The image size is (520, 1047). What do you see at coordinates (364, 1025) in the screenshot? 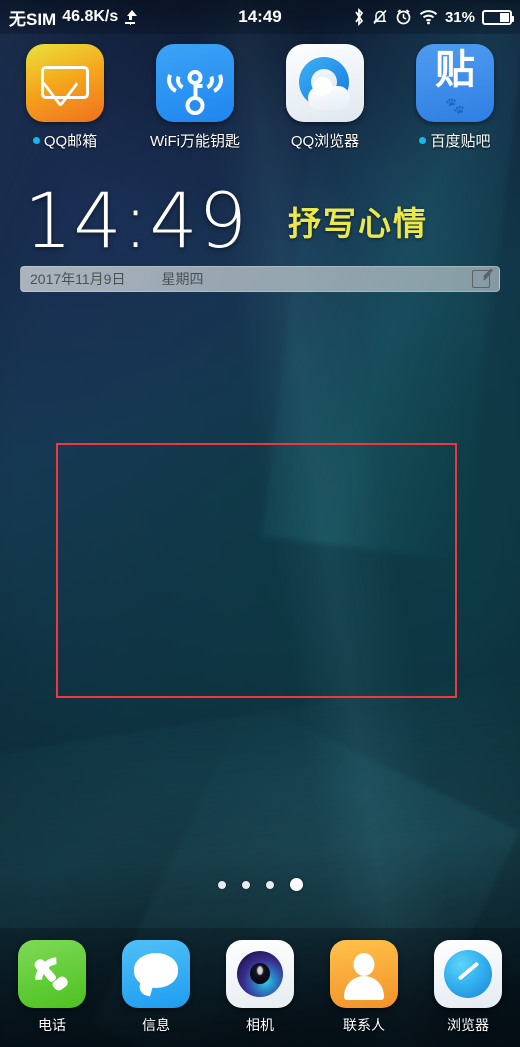
I see `dock-label: 联系人` at bounding box center [364, 1025].